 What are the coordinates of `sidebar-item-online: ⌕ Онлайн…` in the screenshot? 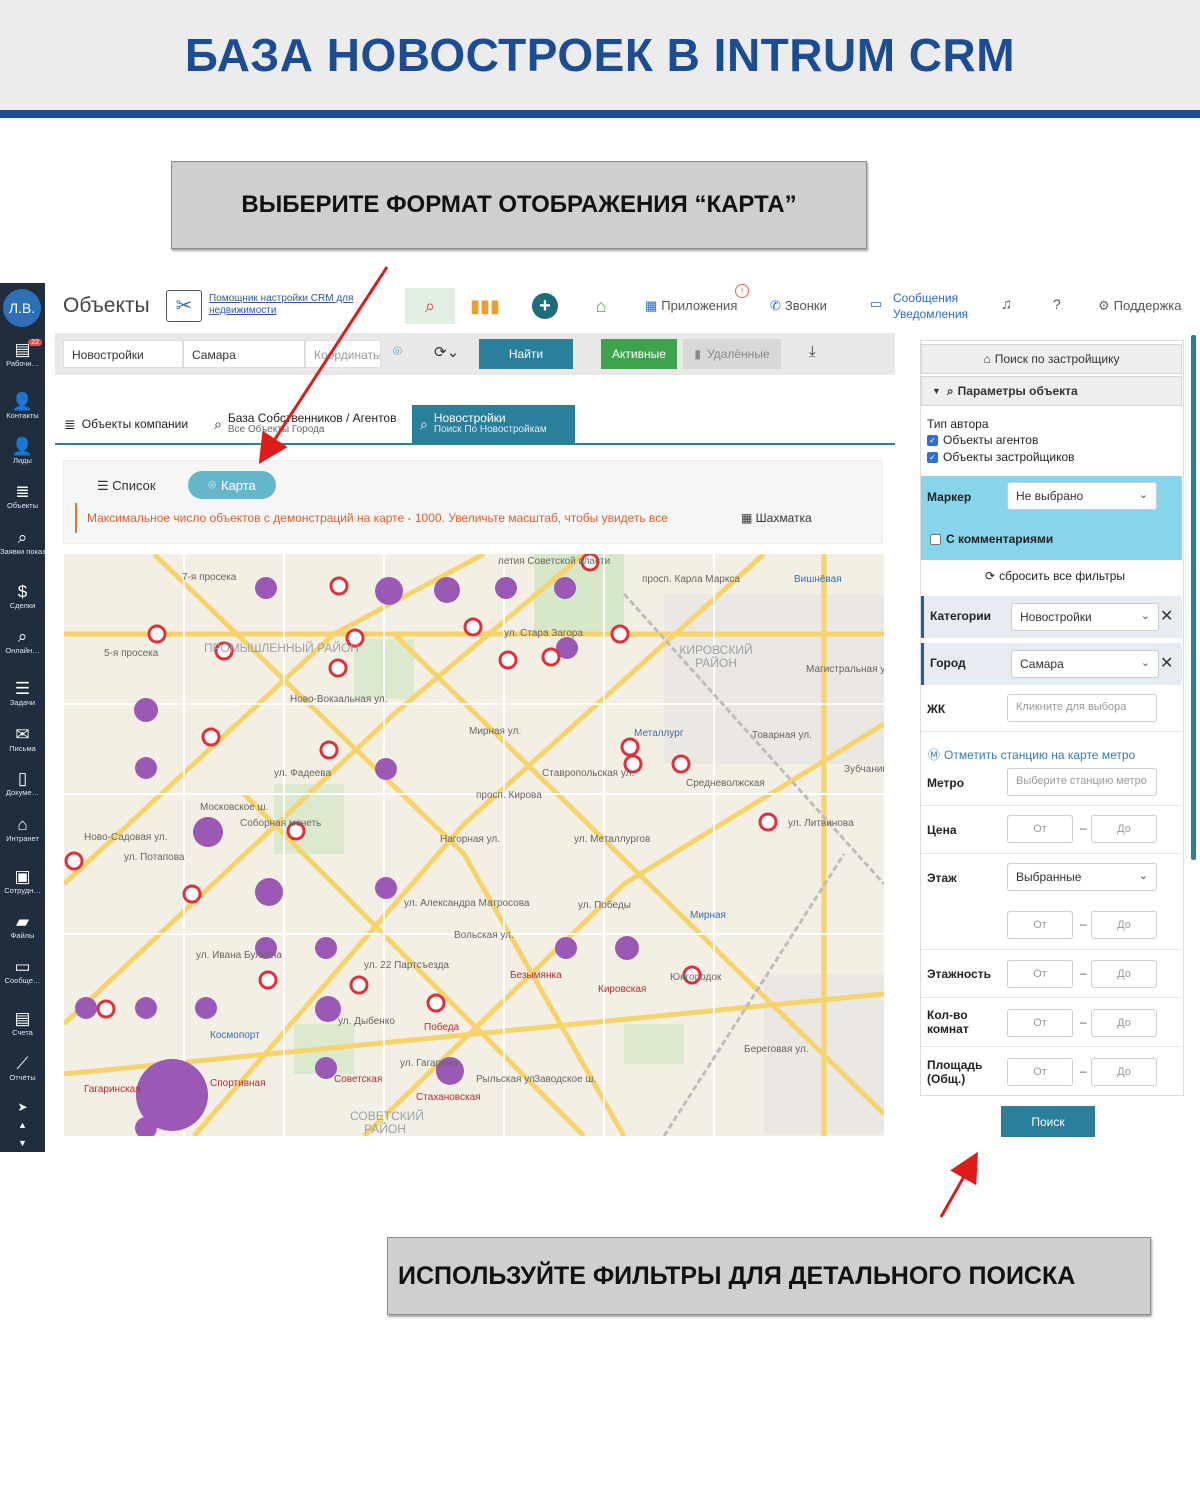 It's located at (22, 642).